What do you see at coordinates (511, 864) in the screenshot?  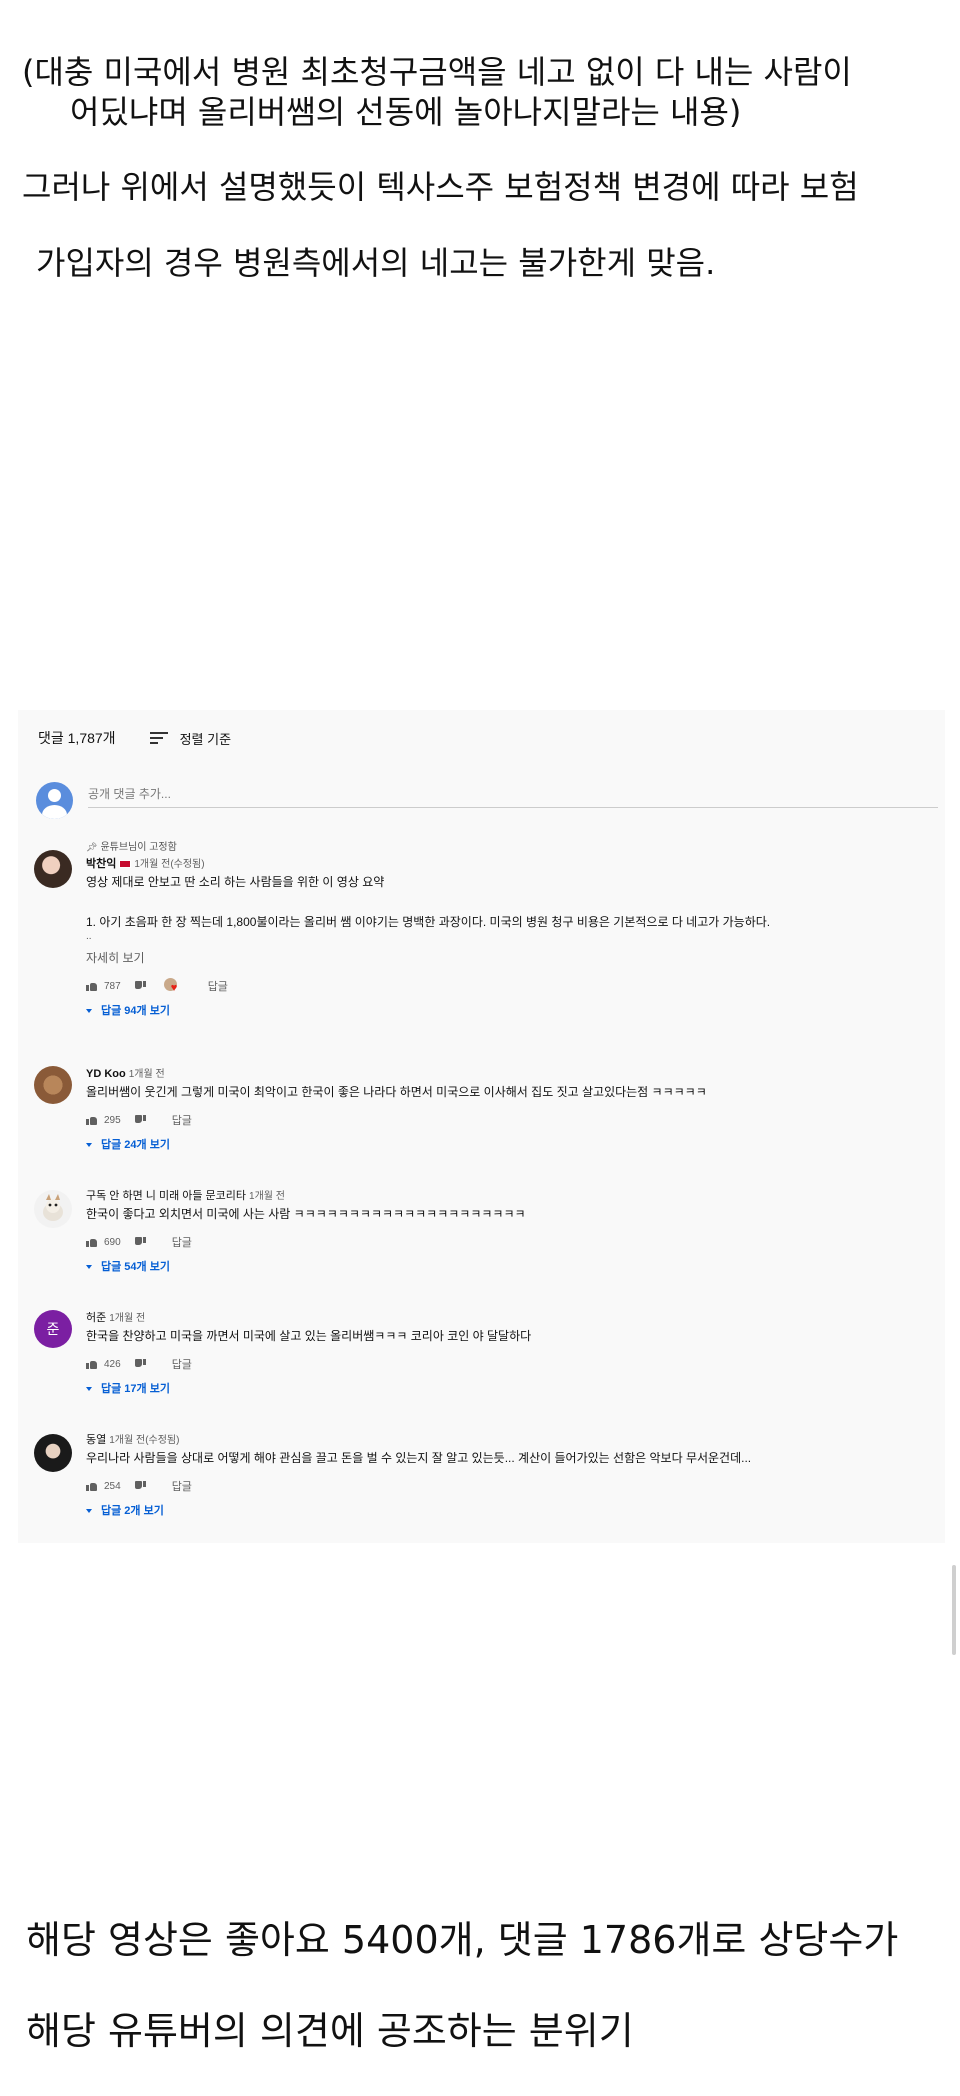 I see `comment-author-line: 박찬익 1개월 전(수정됨)` at bounding box center [511, 864].